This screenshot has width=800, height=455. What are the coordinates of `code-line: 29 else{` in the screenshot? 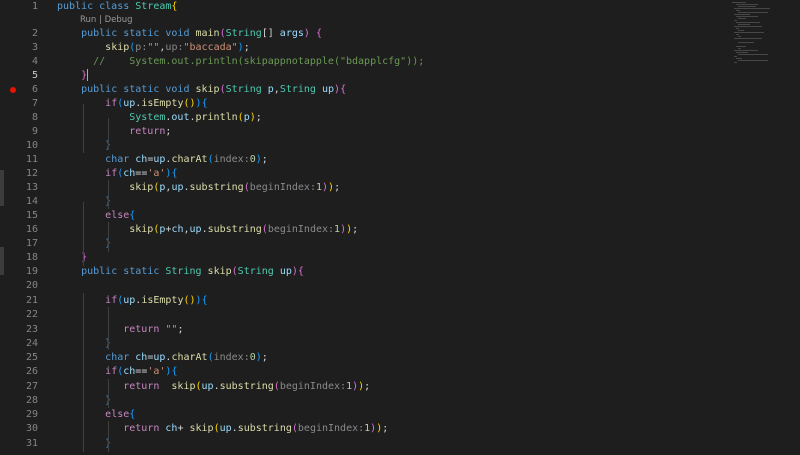 It's located at (400, 415).